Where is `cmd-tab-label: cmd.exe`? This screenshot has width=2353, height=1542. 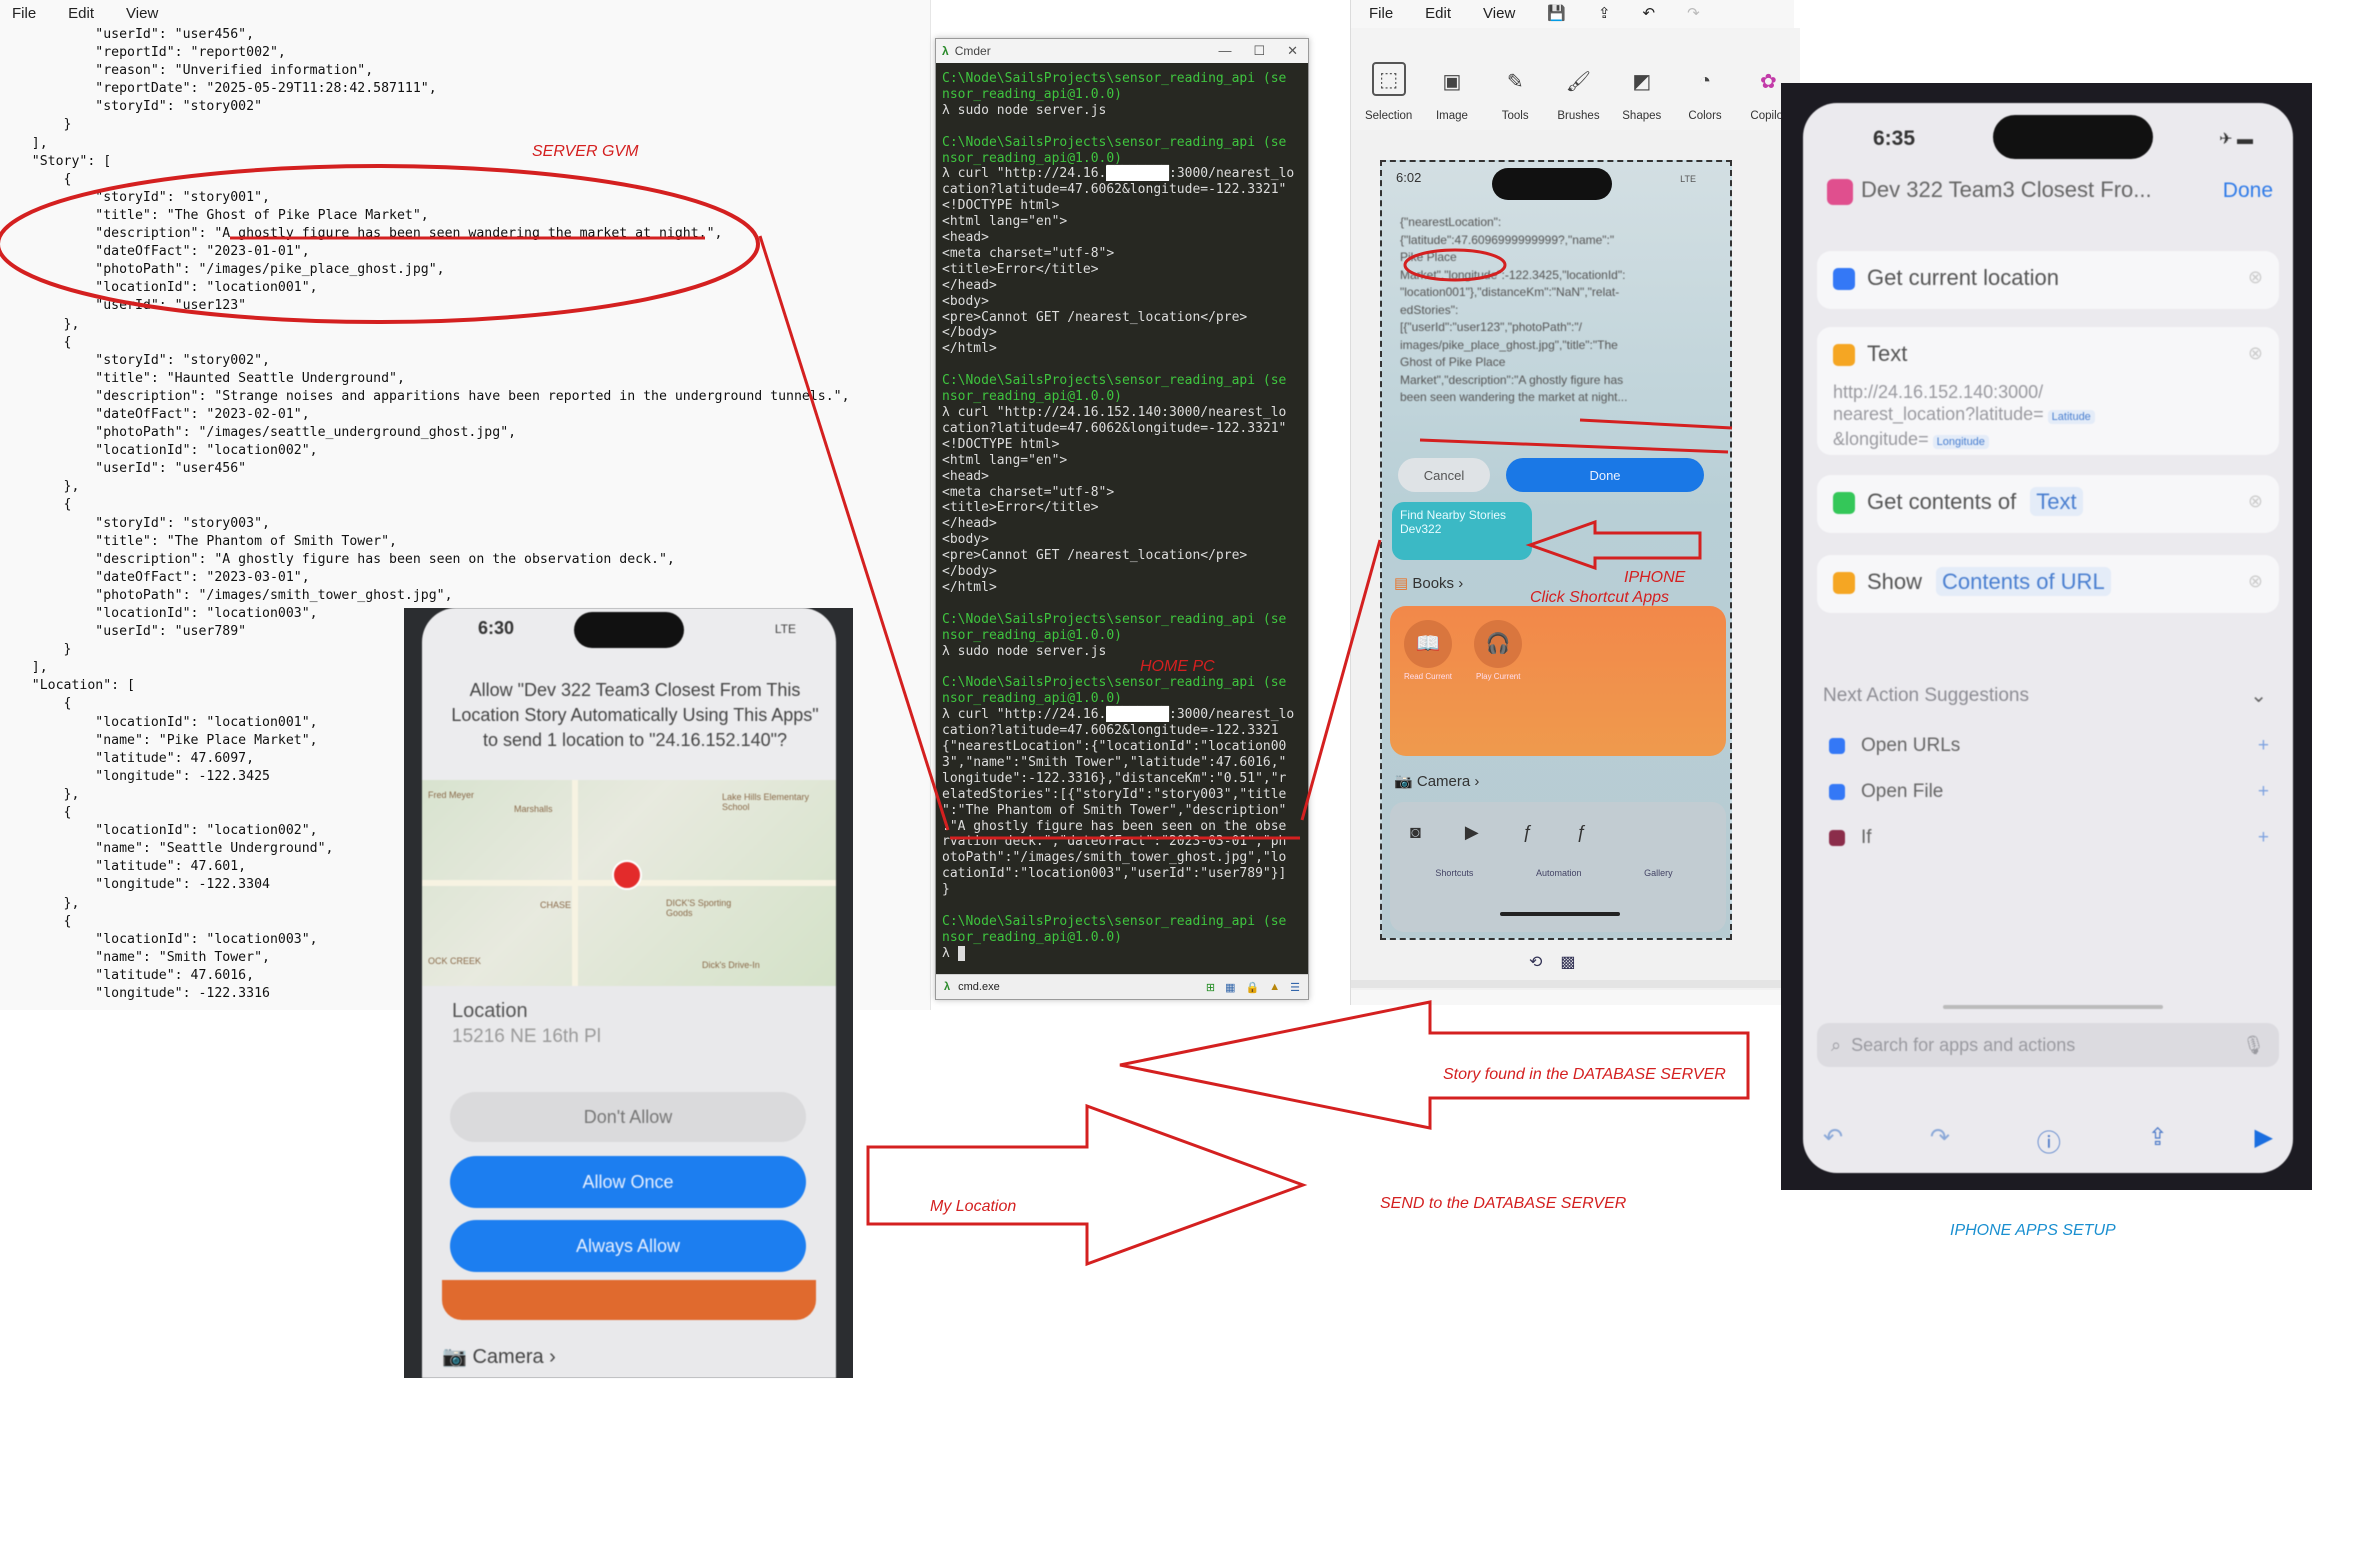
cmd-tab-label: cmd.exe is located at coordinates (979, 987).